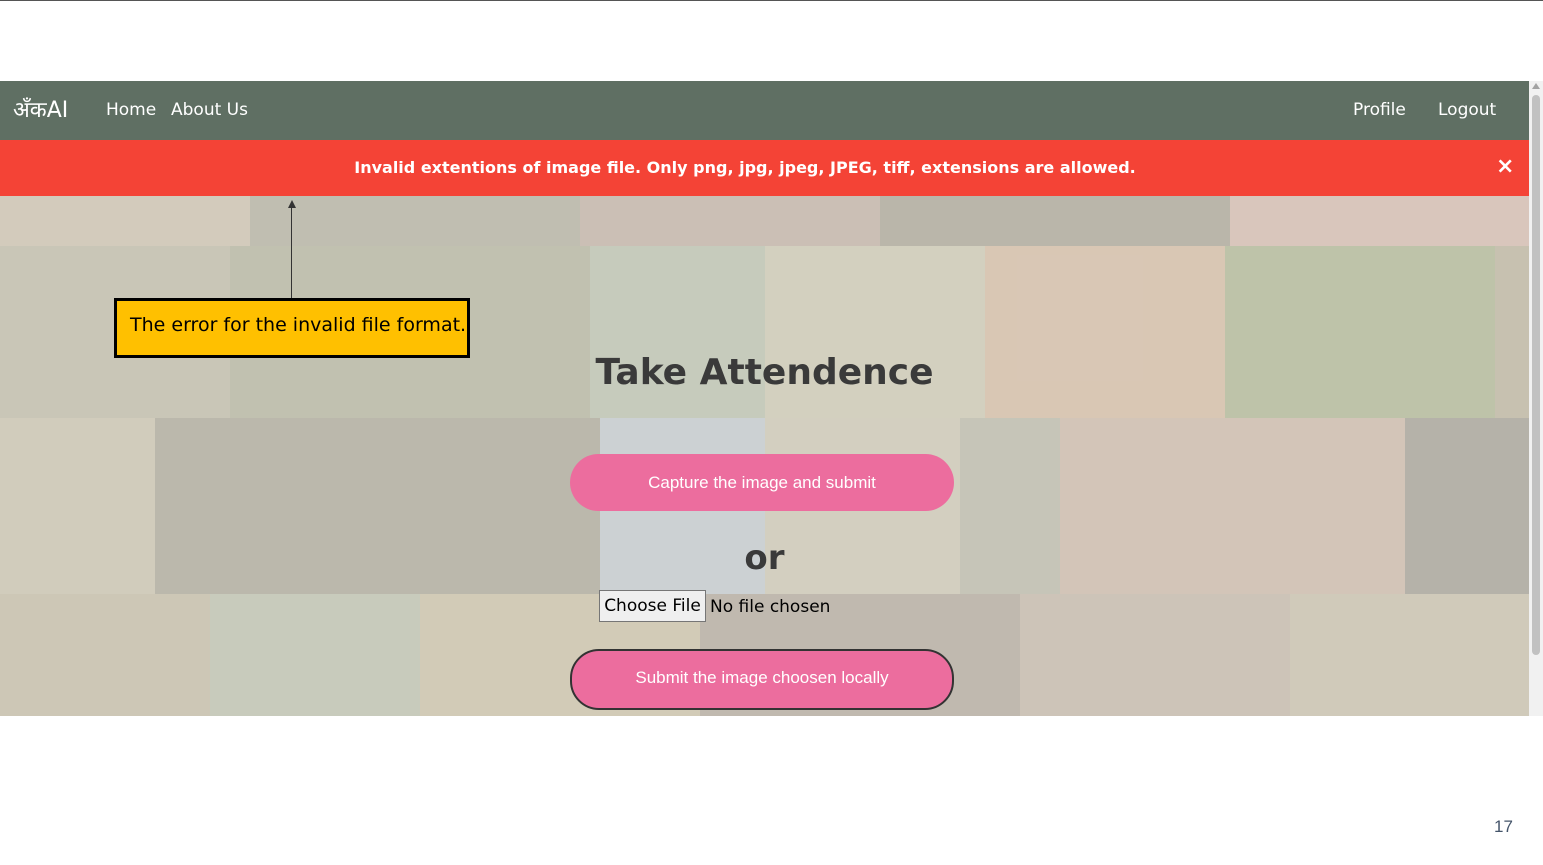 The image size is (1543, 865). I want to click on close-icon: ×, so click(1505, 166).